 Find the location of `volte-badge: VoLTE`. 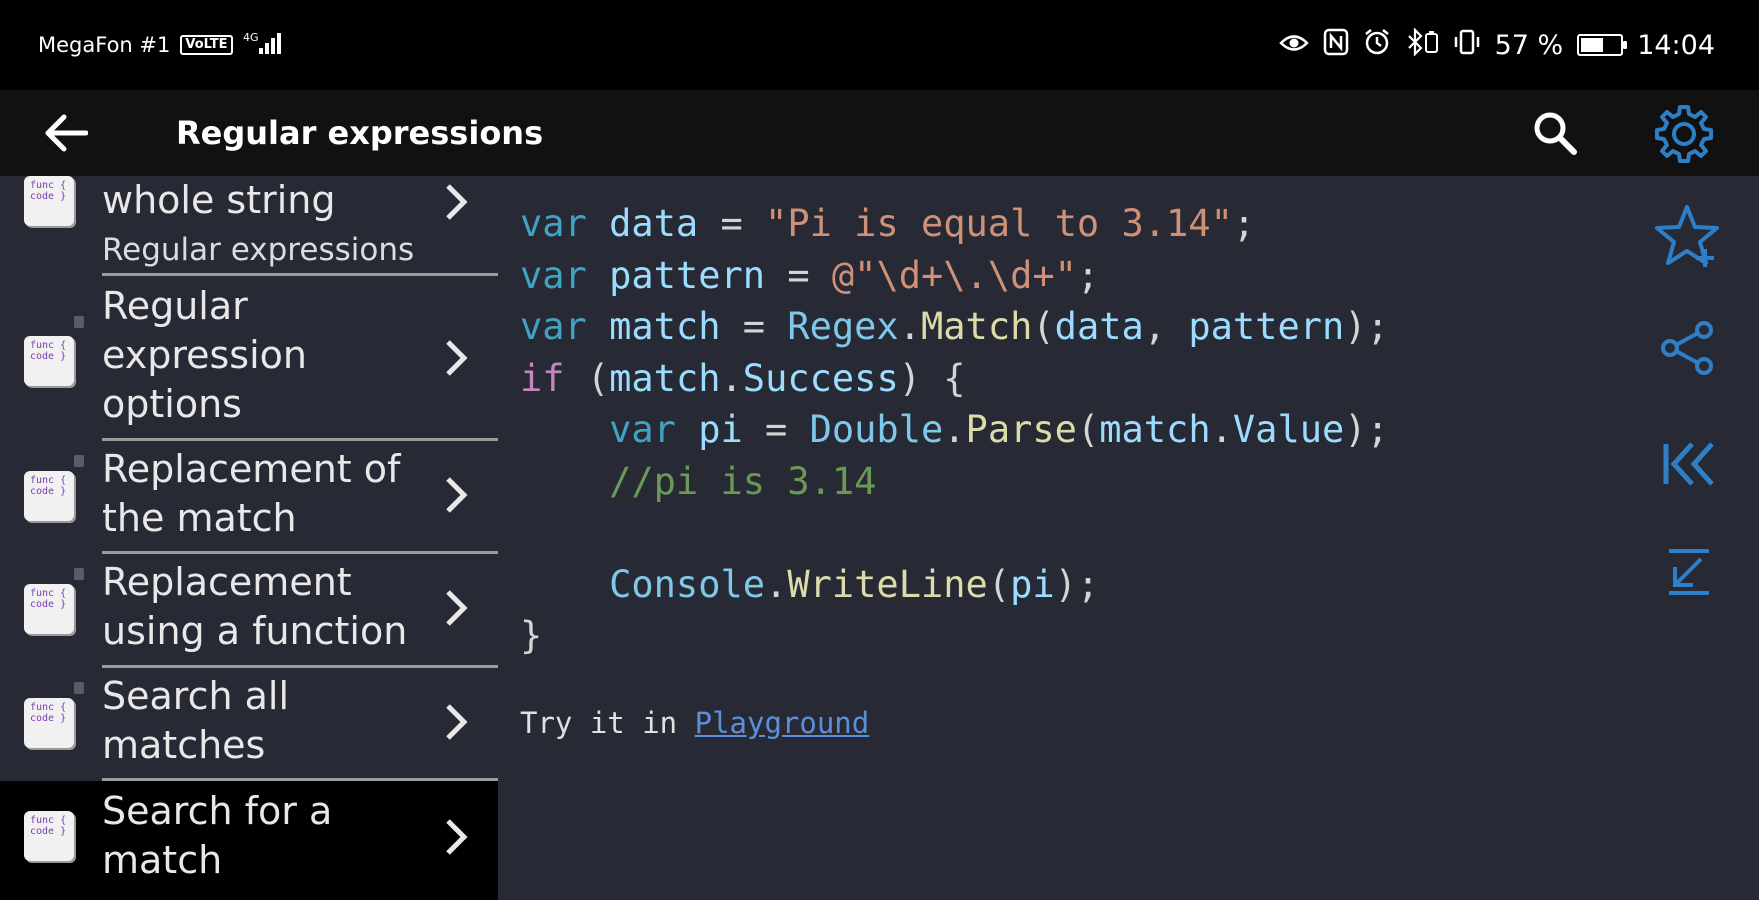

volte-badge: VoLTE is located at coordinates (206, 45).